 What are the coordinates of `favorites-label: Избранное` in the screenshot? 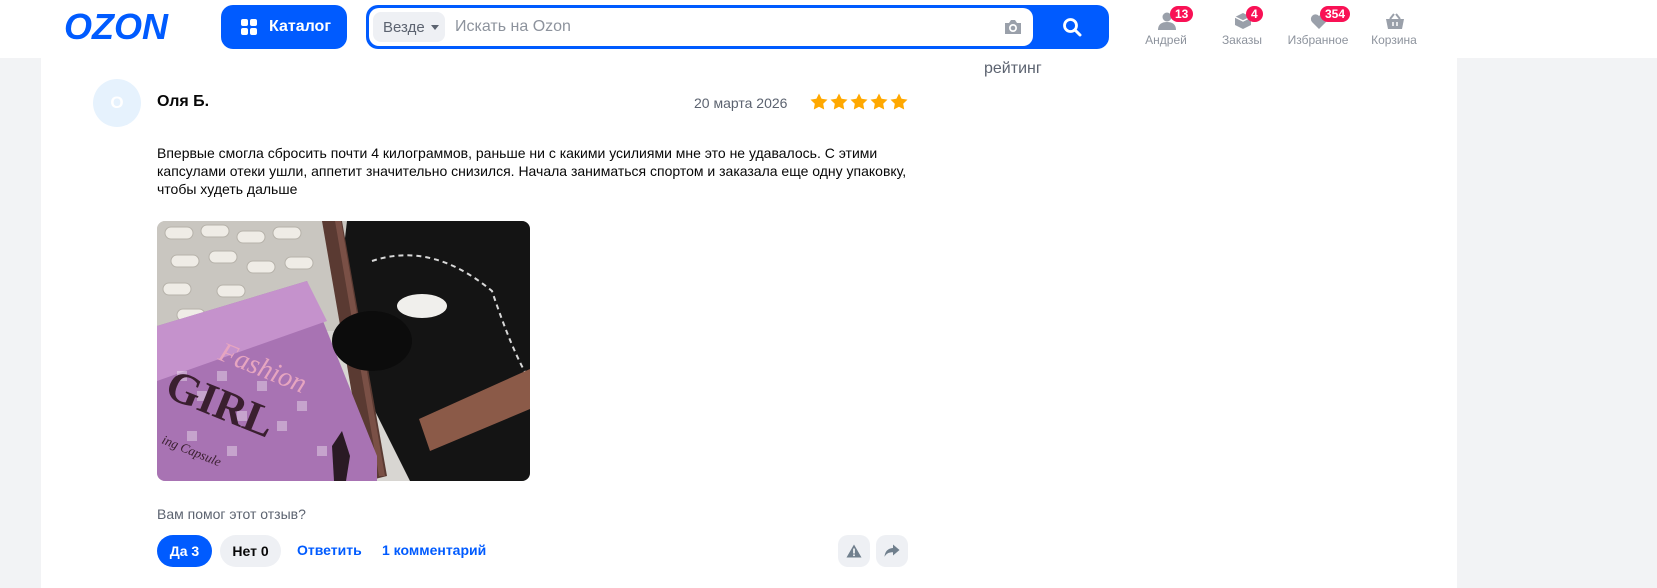 It's located at (1318, 40).